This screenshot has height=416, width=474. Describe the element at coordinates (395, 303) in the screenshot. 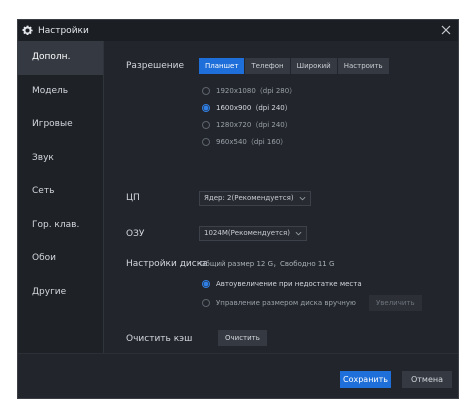

I see `increase-disk-button: Увеличить` at that location.